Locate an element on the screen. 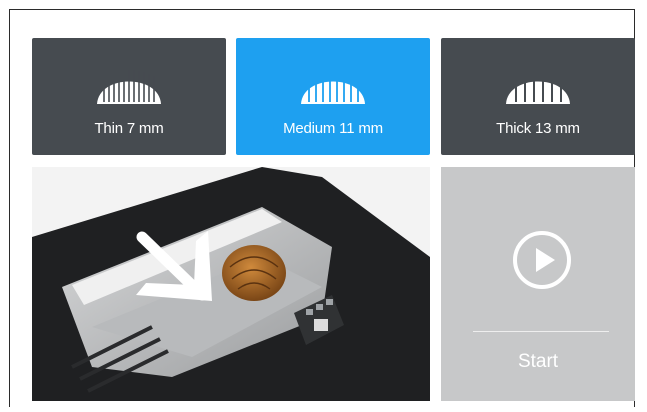  slice-option-thin: Thin 7 mm is located at coordinates (129, 96).